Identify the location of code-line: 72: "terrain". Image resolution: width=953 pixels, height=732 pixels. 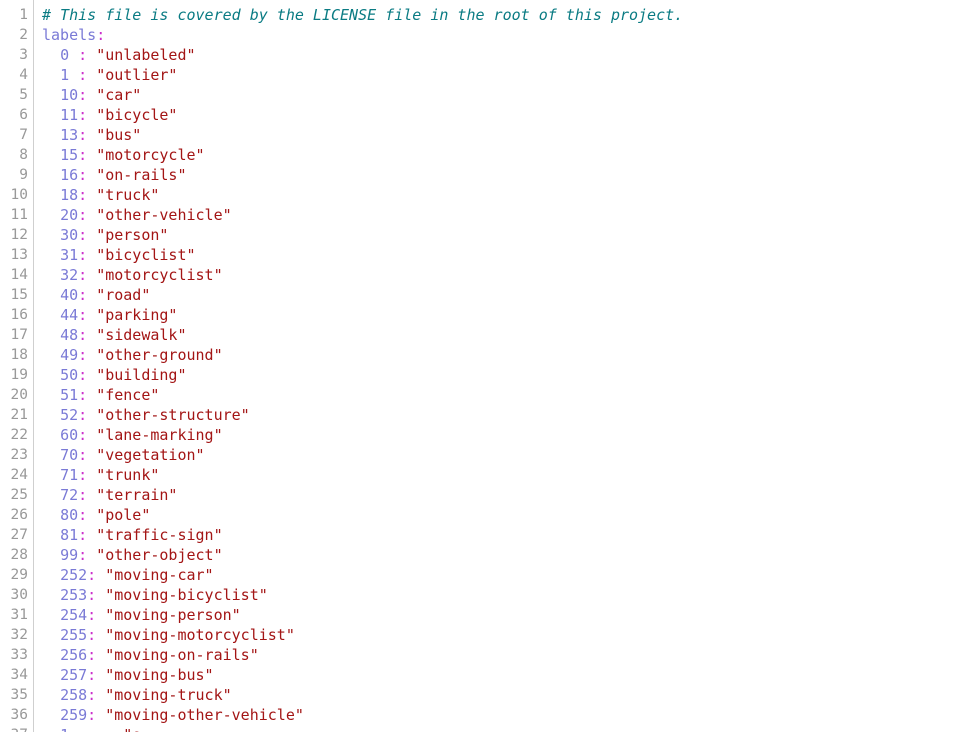
(497, 495).